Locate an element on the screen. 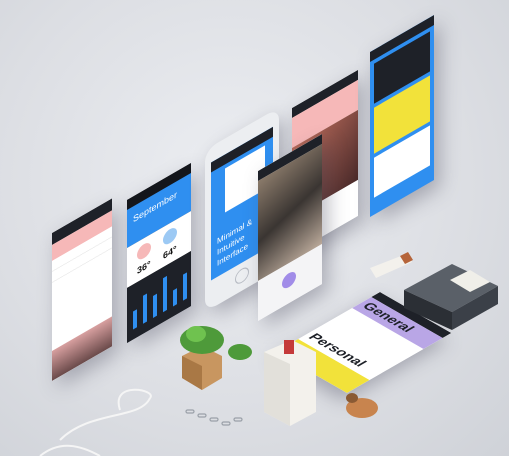 This screenshot has height=456, width=509. play-button is located at coordinates (289, 280).